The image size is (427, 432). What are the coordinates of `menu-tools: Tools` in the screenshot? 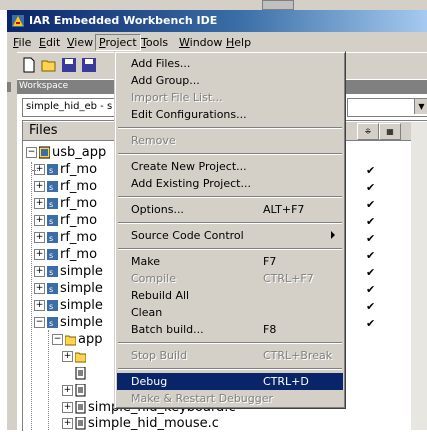 It's located at (154, 42).